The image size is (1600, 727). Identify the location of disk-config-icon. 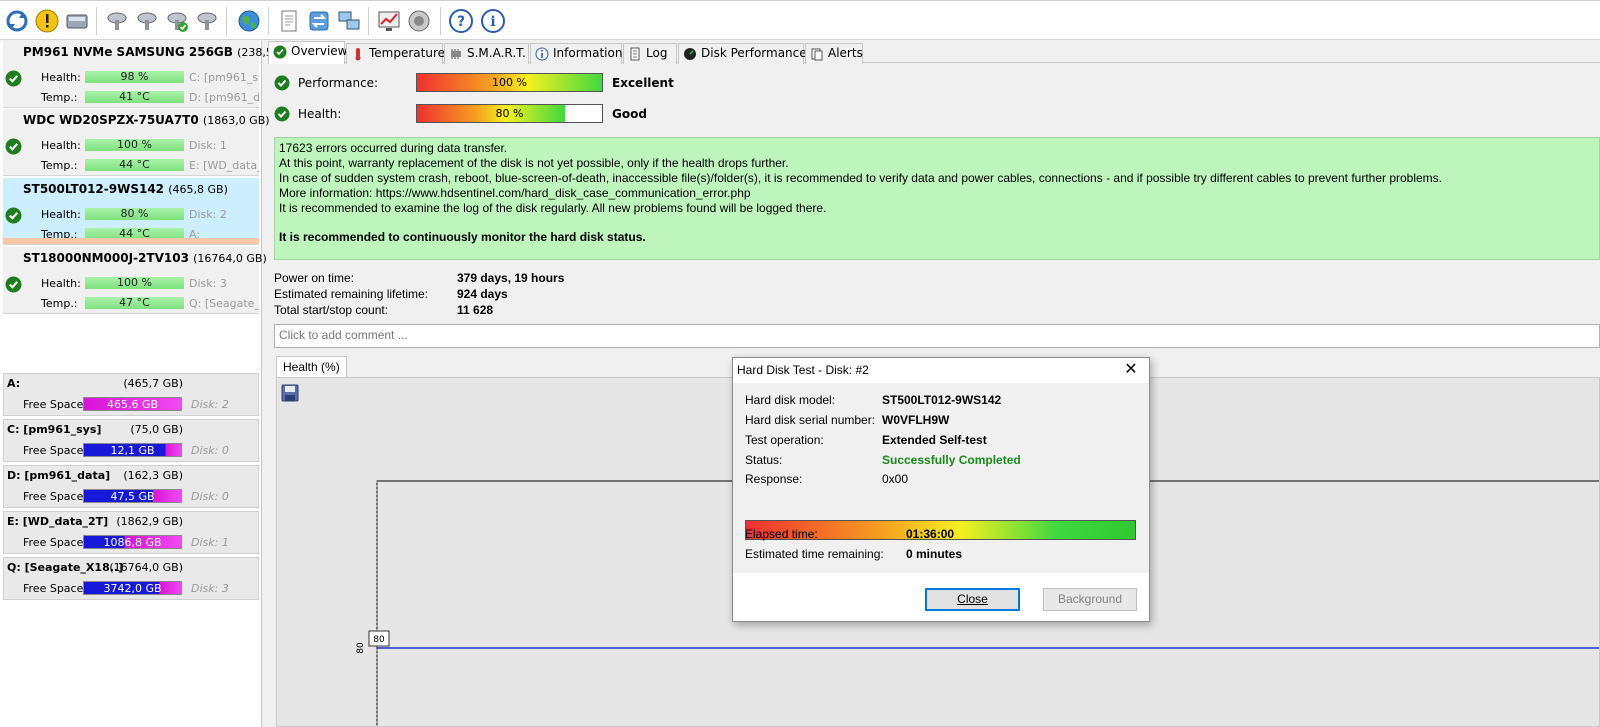
(117, 21).